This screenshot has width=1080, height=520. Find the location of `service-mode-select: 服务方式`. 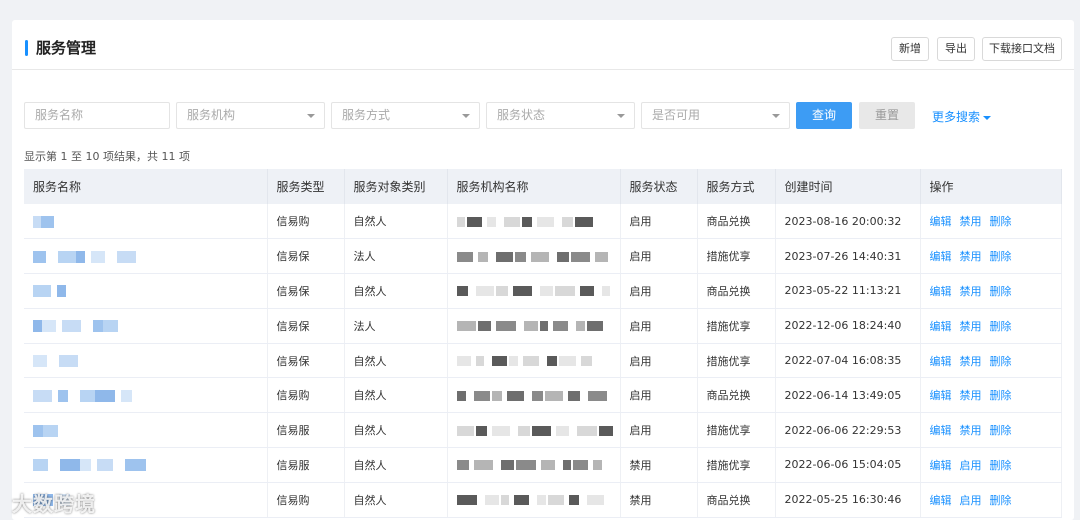

service-mode-select: 服务方式 is located at coordinates (405, 115).